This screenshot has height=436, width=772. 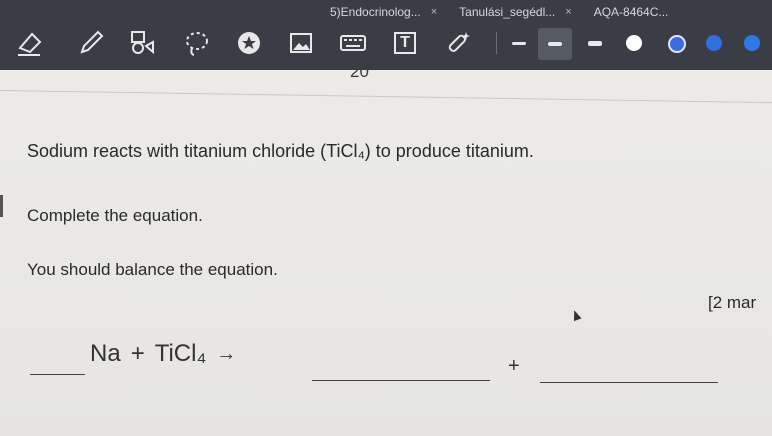 I want to click on chemical-equation: Na + TiCl₄ →, so click(x=163, y=354).